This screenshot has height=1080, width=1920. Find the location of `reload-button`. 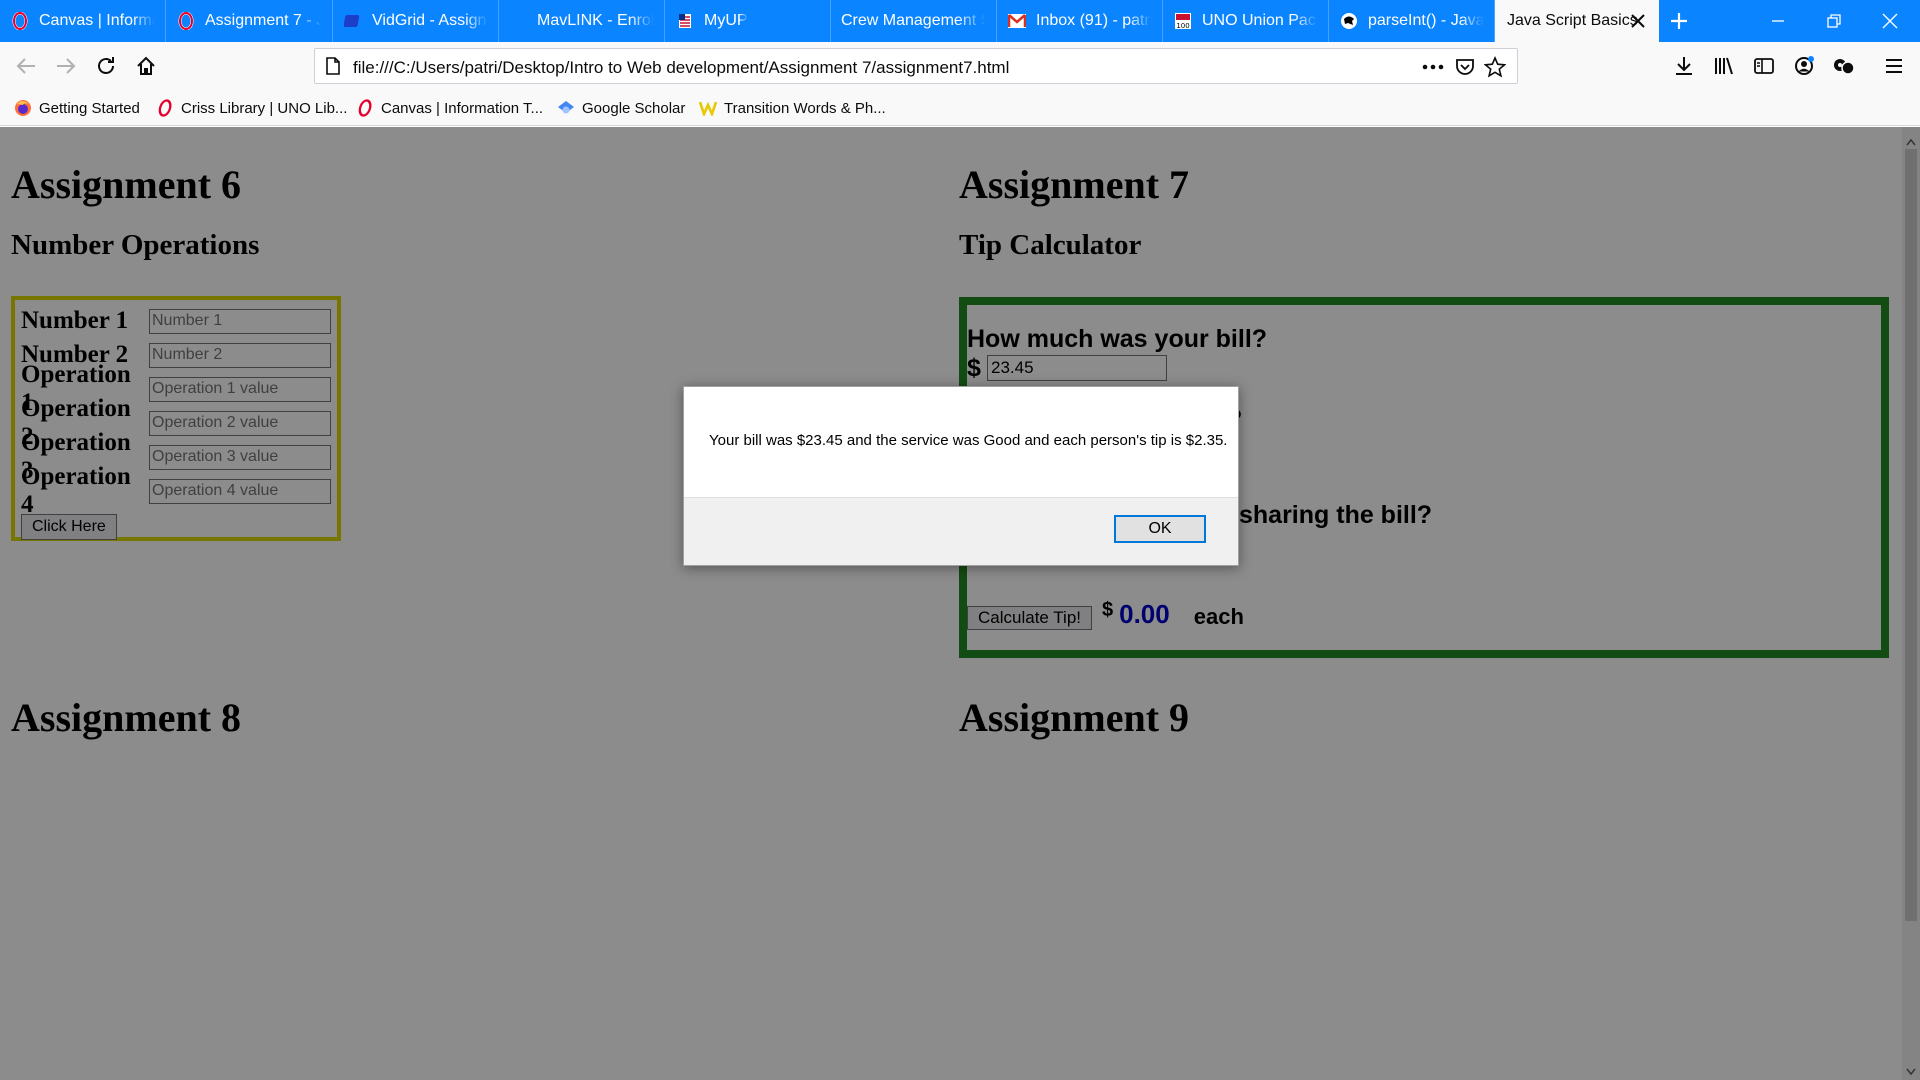

reload-button is located at coordinates (106, 66).